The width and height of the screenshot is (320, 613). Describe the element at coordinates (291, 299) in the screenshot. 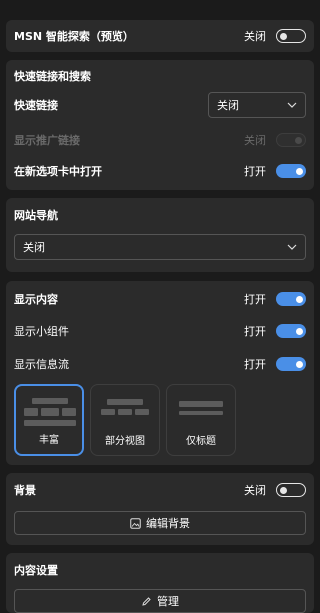

I see `show-content-toggle` at that location.